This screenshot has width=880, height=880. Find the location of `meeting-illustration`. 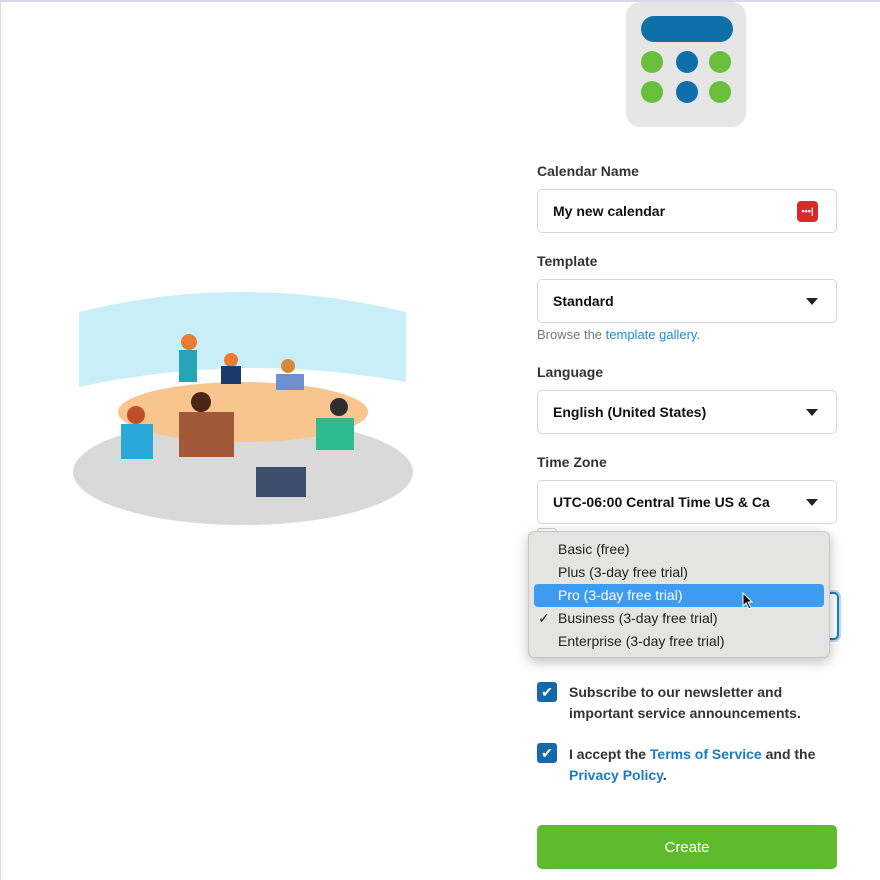

meeting-illustration is located at coordinates (243, 408).